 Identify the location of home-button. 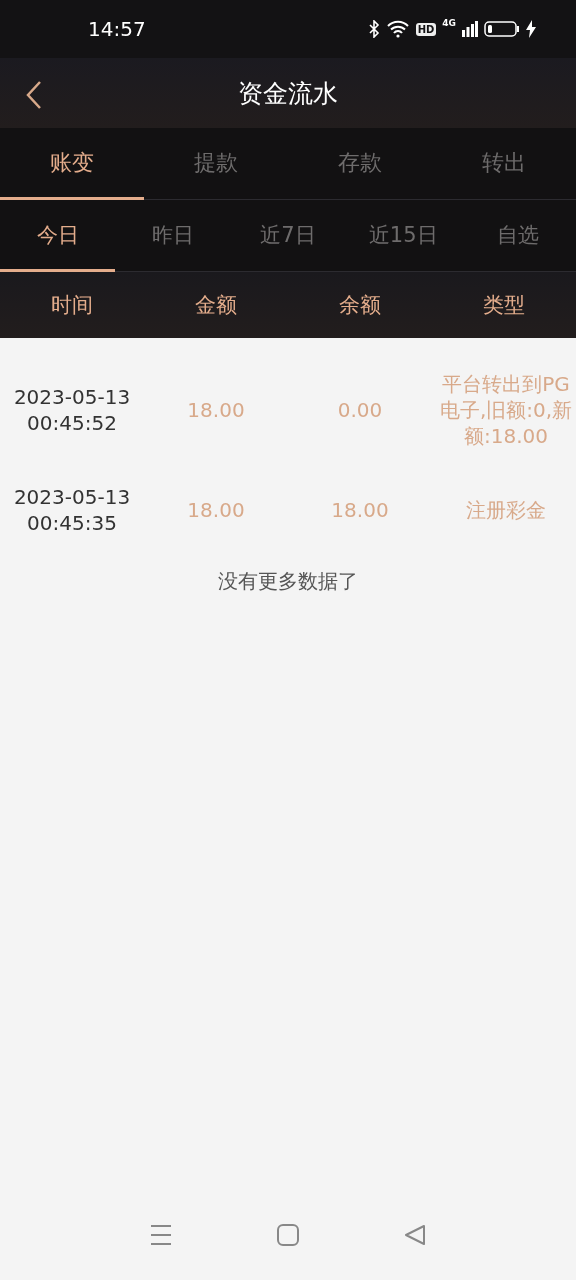
(288, 1235).